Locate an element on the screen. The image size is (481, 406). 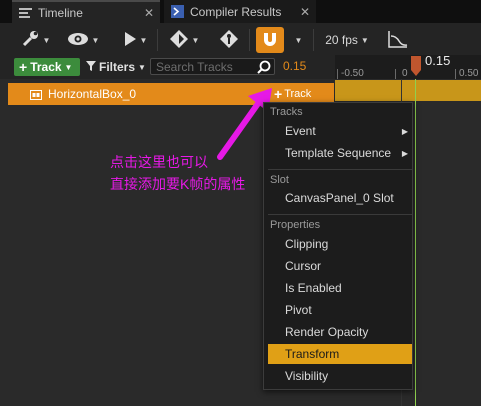
key-interpolation-button: ▼ is located at coordinates (184, 40).